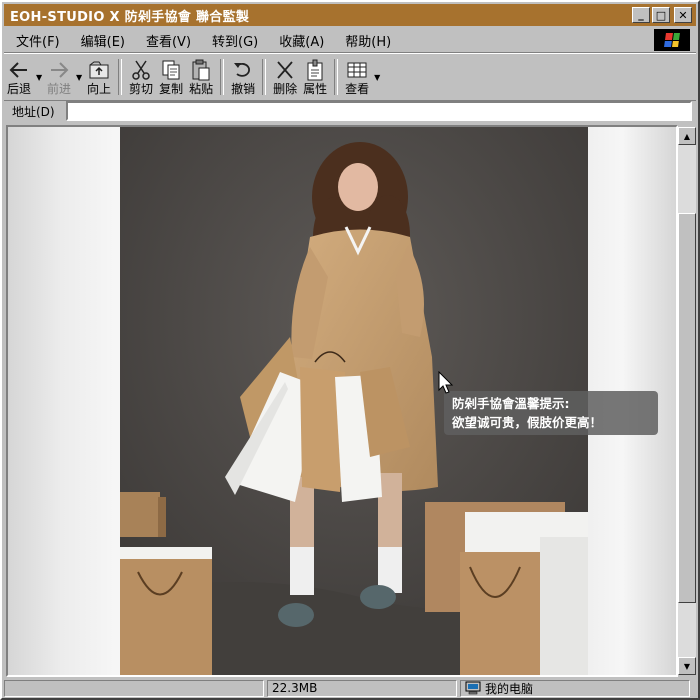  What do you see at coordinates (141, 70) in the screenshot?
I see `scissors-icon` at bounding box center [141, 70].